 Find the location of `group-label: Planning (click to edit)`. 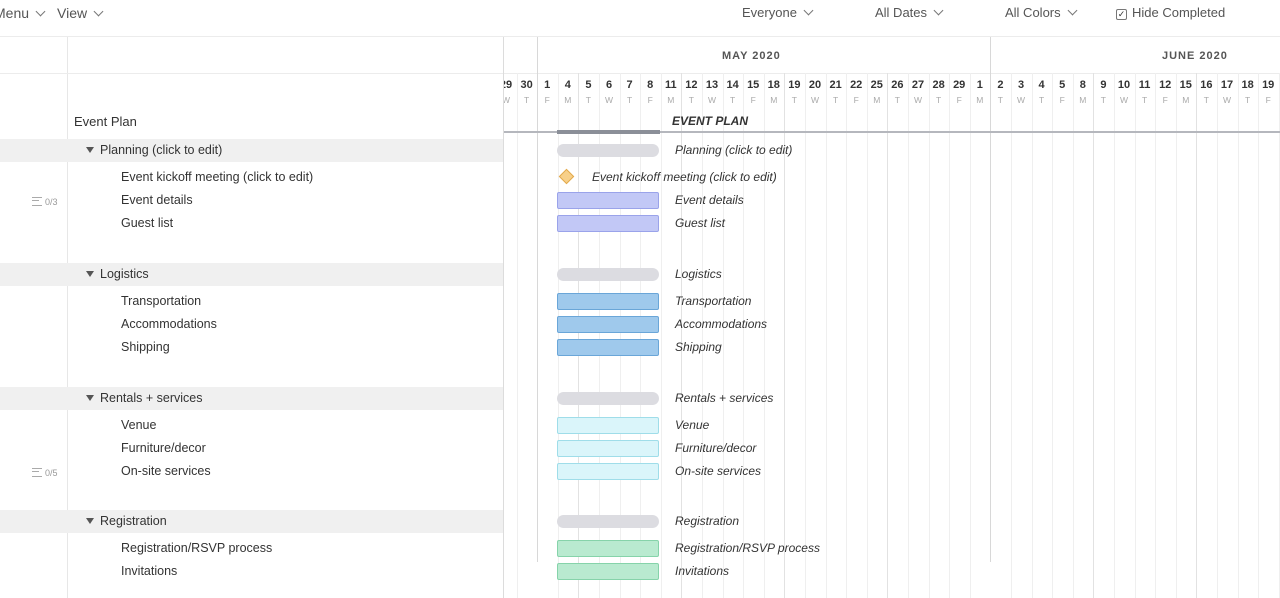

group-label: Planning (click to edit) is located at coordinates (154, 150).